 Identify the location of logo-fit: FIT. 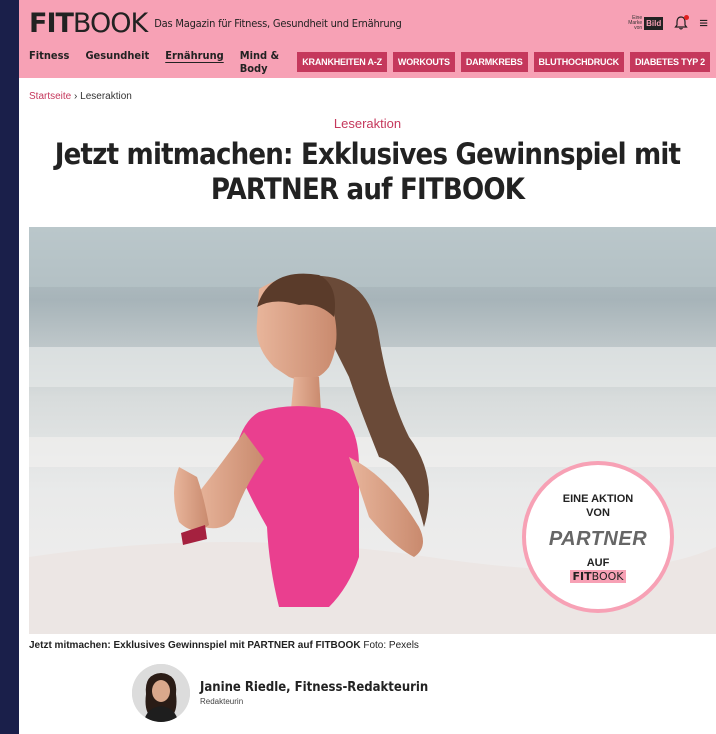
(51, 23).